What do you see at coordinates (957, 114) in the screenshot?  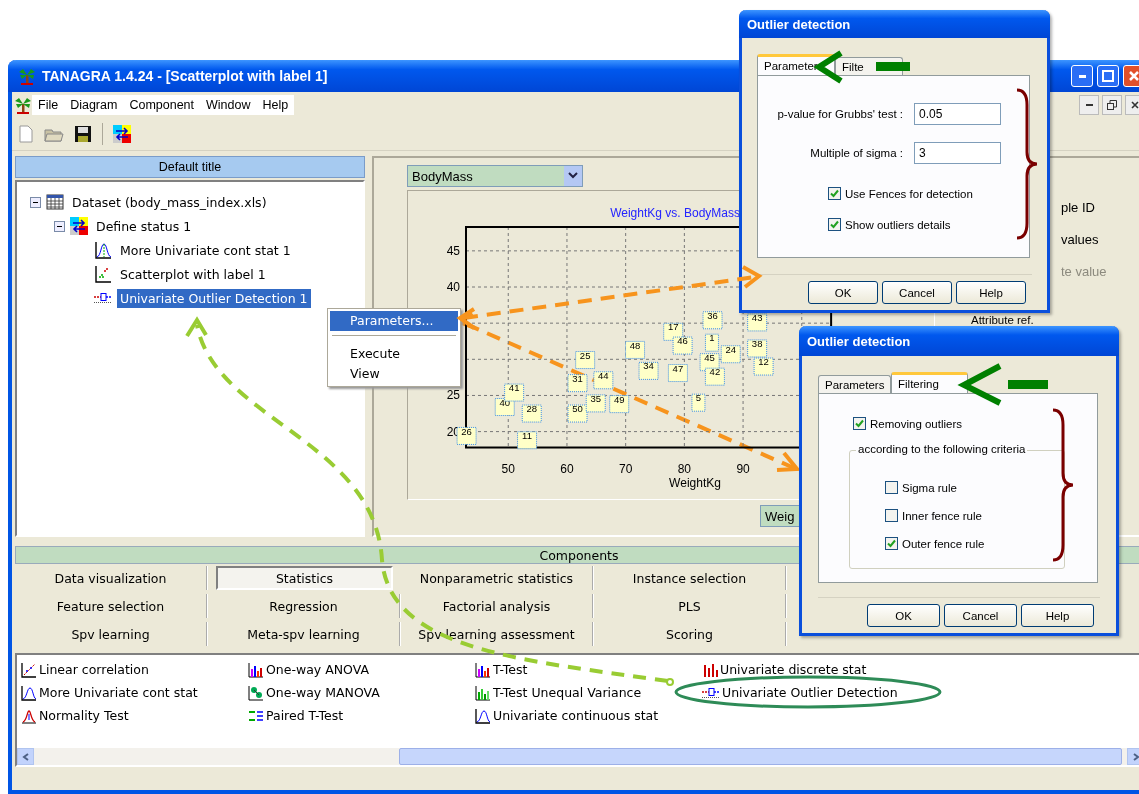 I see `text-field: 0.05` at bounding box center [957, 114].